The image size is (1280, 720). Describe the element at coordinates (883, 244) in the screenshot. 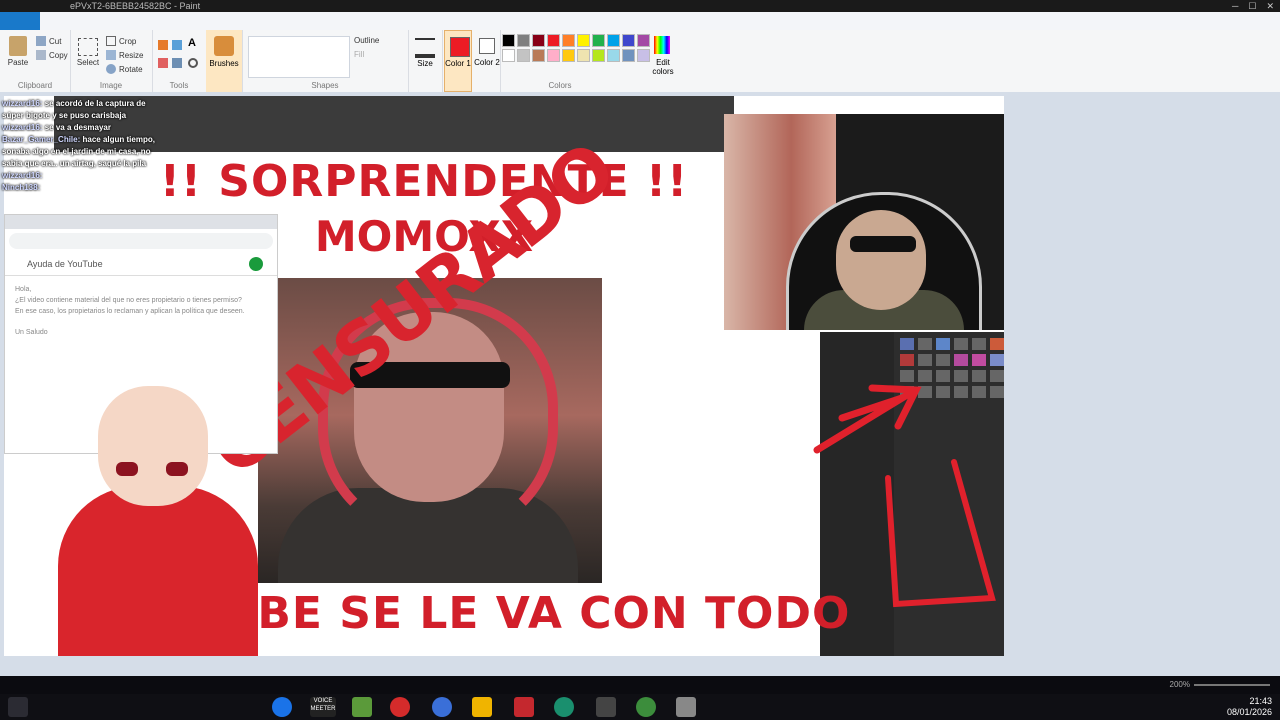

I see `sunglasses` at that location.